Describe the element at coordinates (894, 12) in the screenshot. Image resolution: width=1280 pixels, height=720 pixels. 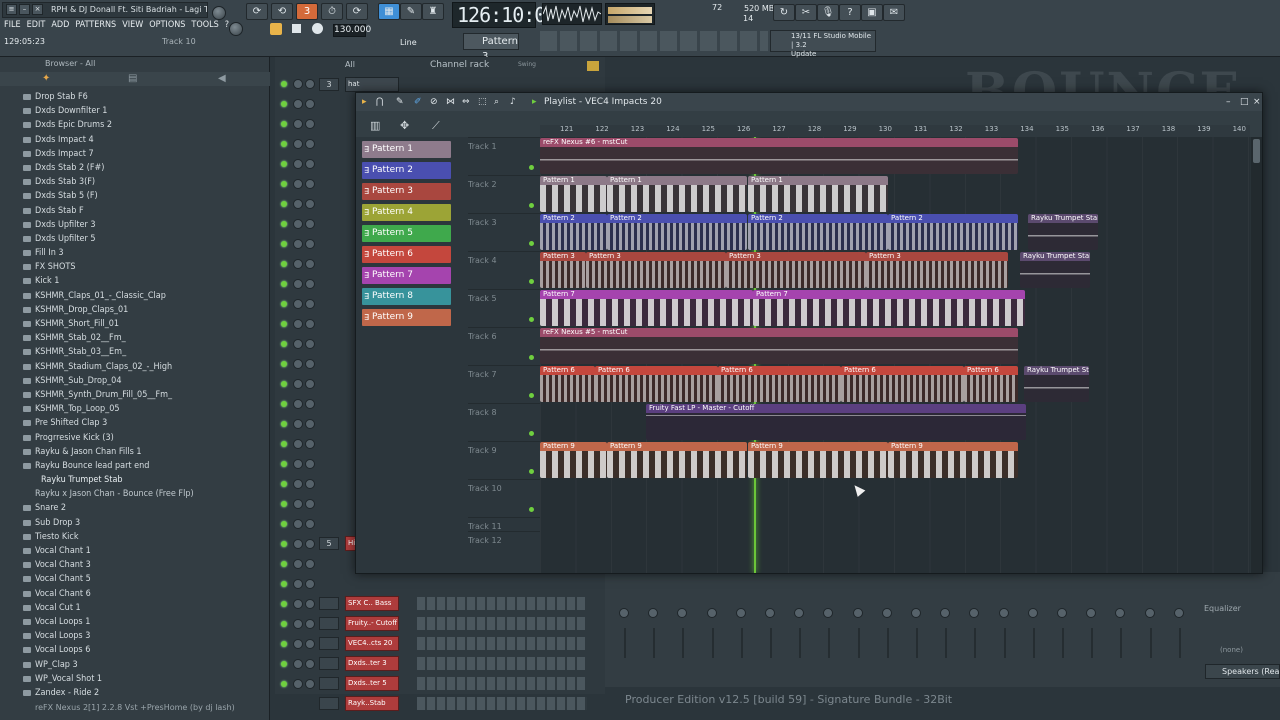
I see `chat-icon: ✉` at that location.